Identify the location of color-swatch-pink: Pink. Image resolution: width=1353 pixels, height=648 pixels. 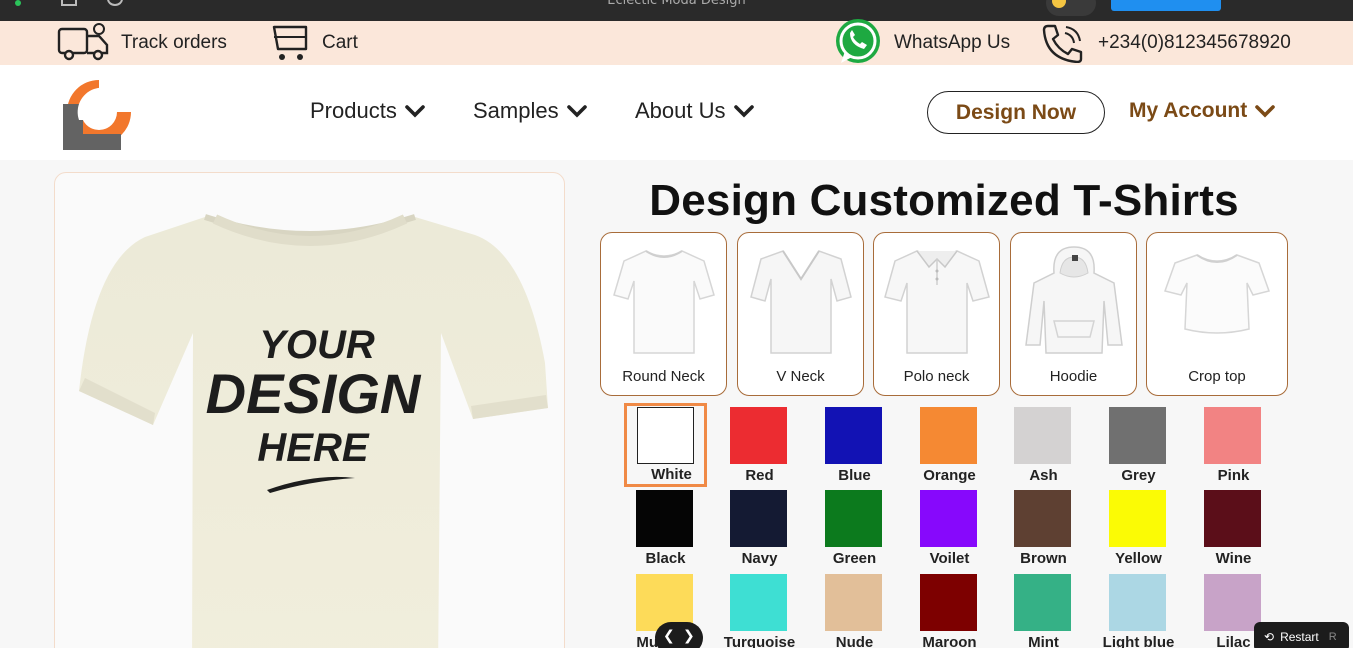
(1233, 448).